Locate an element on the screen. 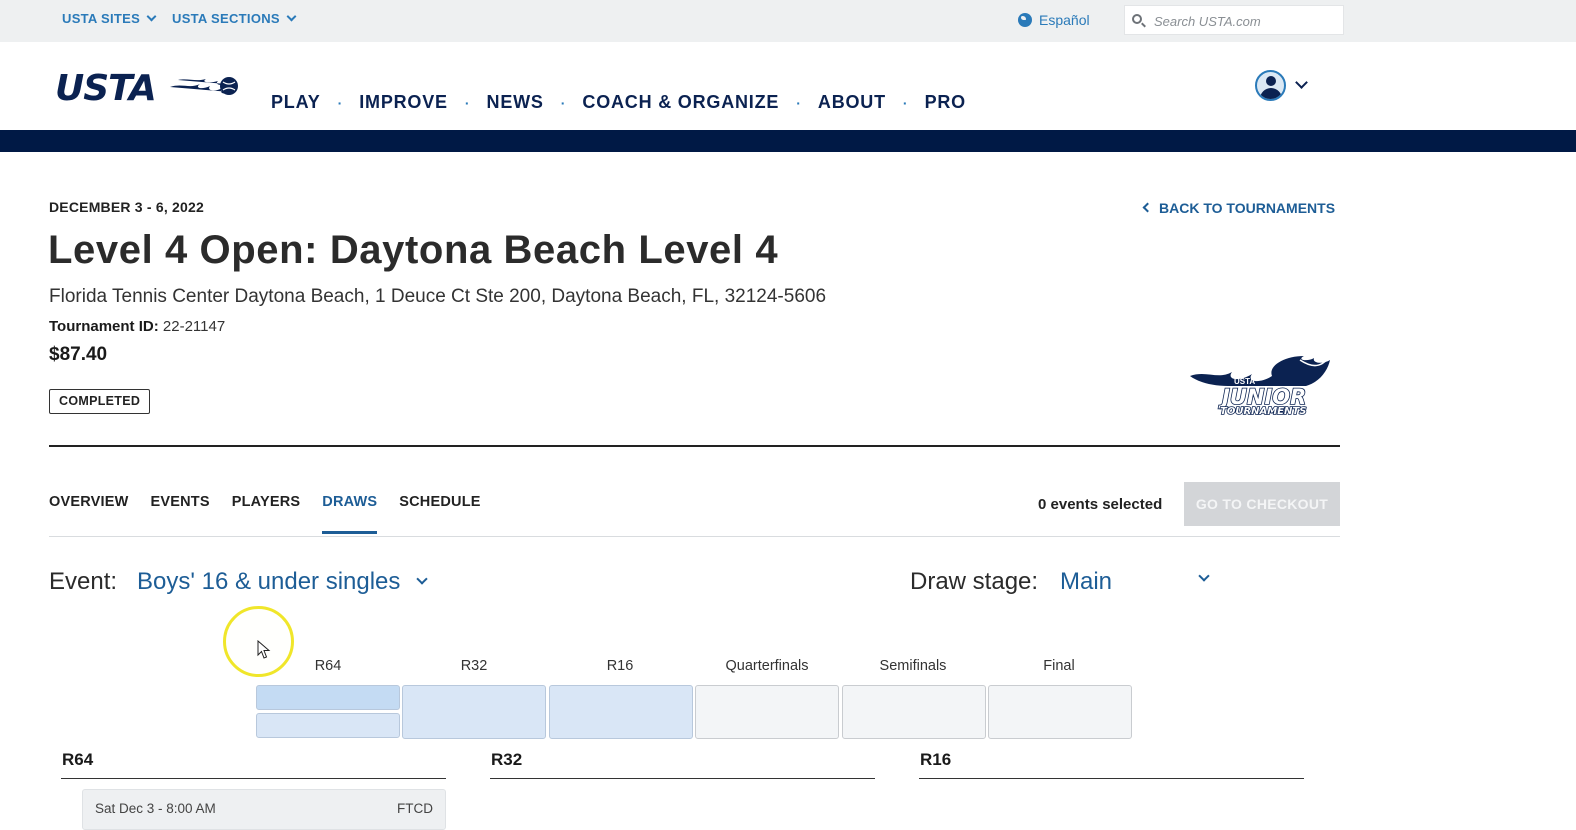 This screenshot has width=1576, height=830. column-heading-r32: R32 is located at coordinates (507, 759).